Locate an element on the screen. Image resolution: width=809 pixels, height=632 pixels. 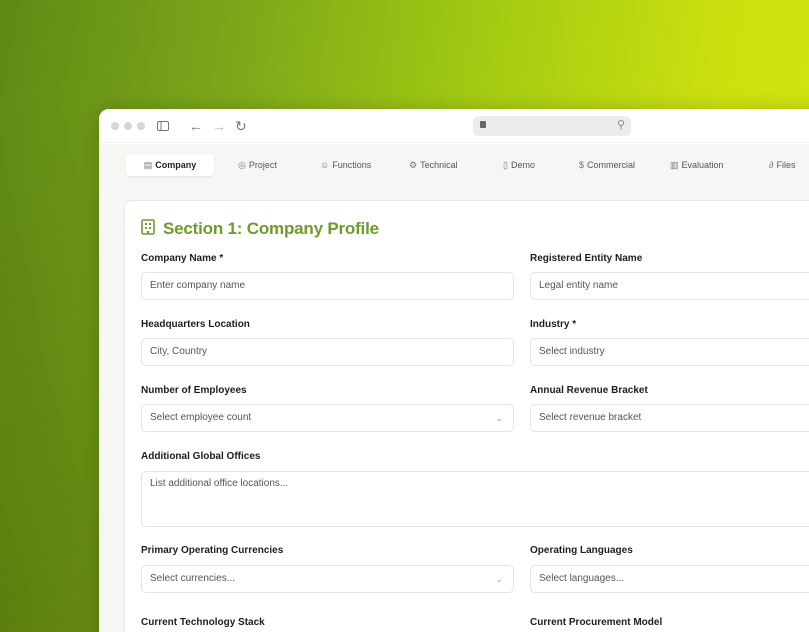
employees-label: Number of Employees is located at coordinates (194, 390).